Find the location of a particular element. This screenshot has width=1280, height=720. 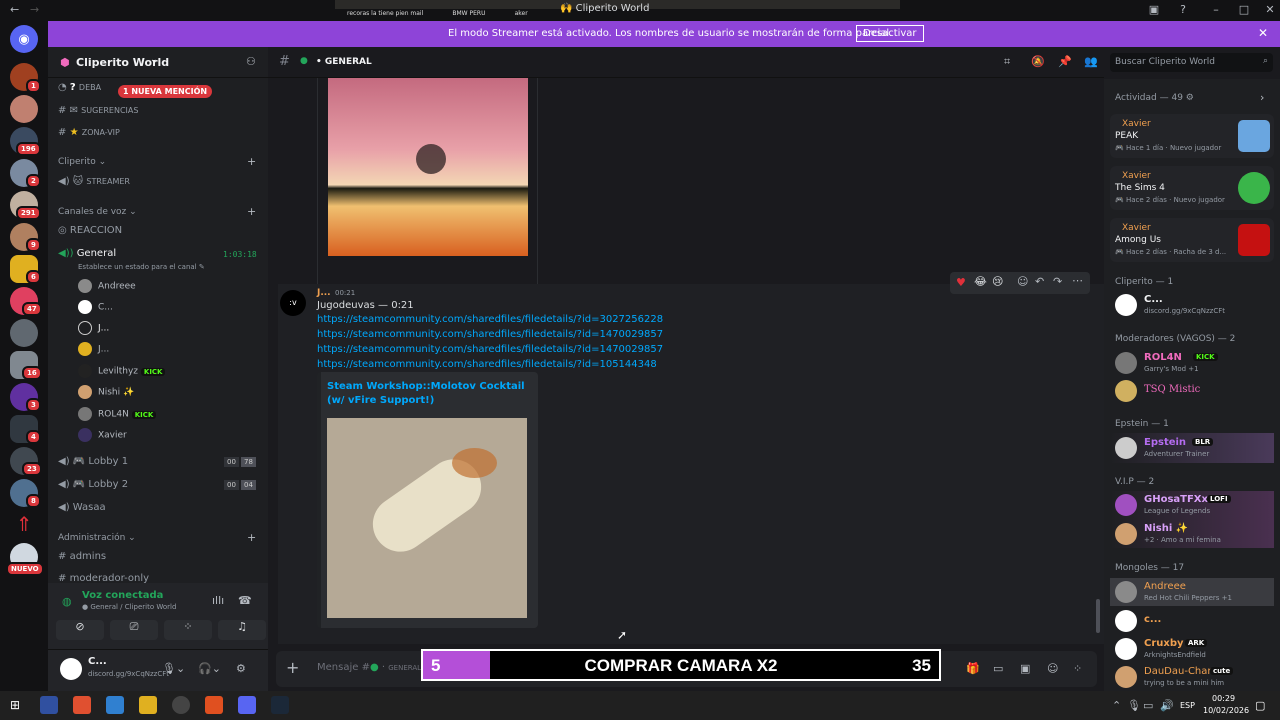

activity-card: Xavier PEAK 🎮 Hace 1 día · Nuevo jugador is located at coordinates (1192, 136).